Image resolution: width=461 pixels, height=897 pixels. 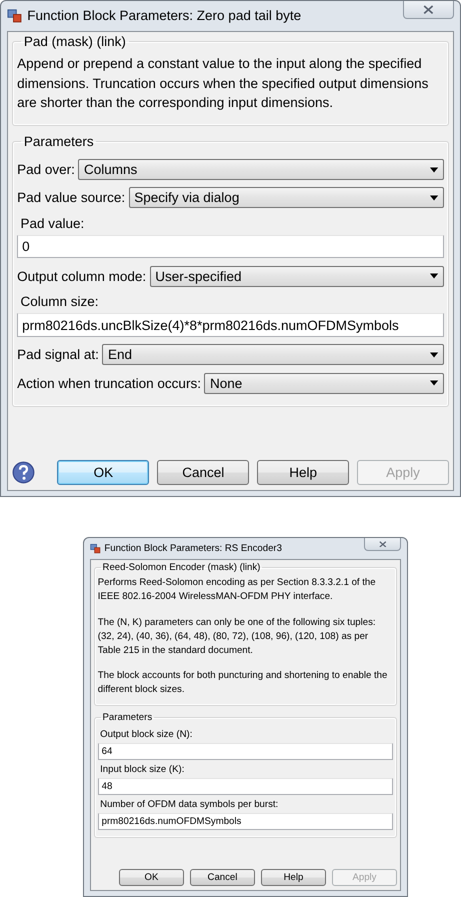 What do you see at coordinates (246, 786) in the screenshot?
I see `input-field: 48` at bounding box center [246, 786].